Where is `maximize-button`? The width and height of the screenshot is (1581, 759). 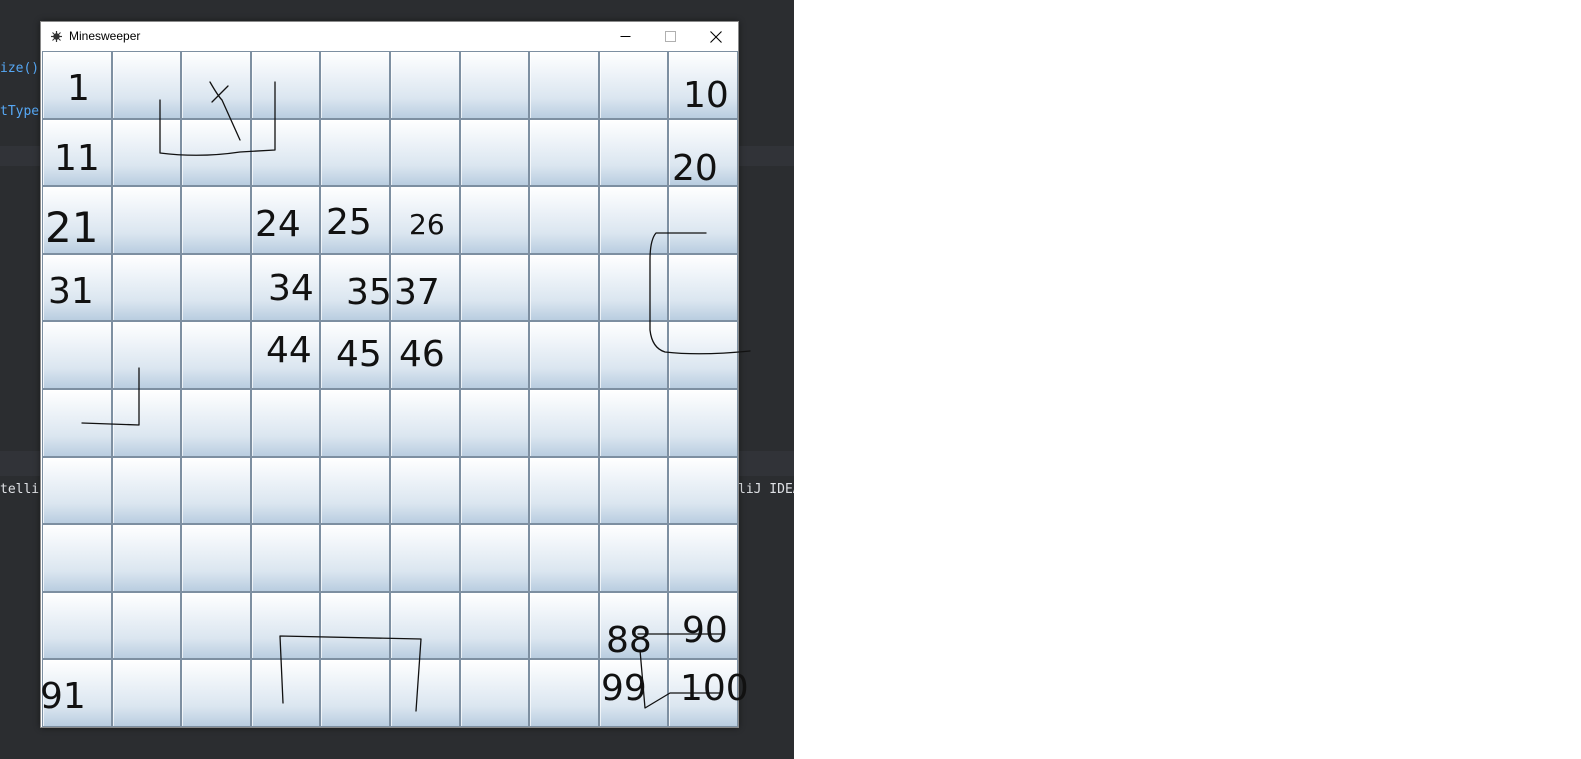
maximize-button is located at coordinates (670, 36).